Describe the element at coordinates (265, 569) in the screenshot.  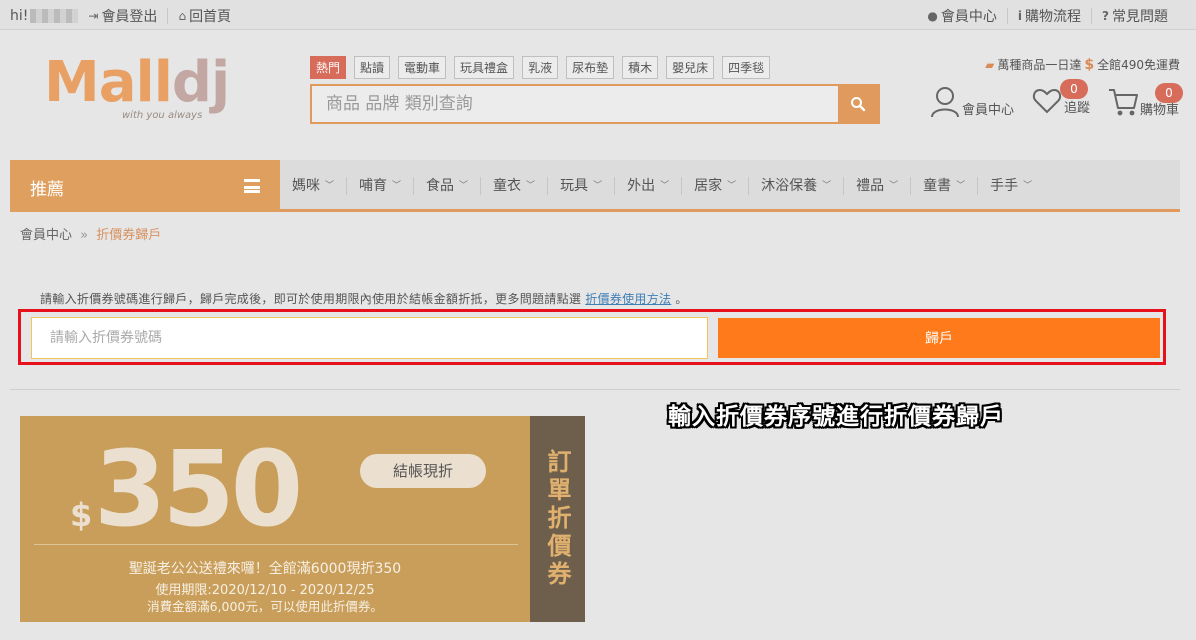
I see `coupon-title: 聖誕老公公送禮來囉！全館滿6000現折350` at that location.